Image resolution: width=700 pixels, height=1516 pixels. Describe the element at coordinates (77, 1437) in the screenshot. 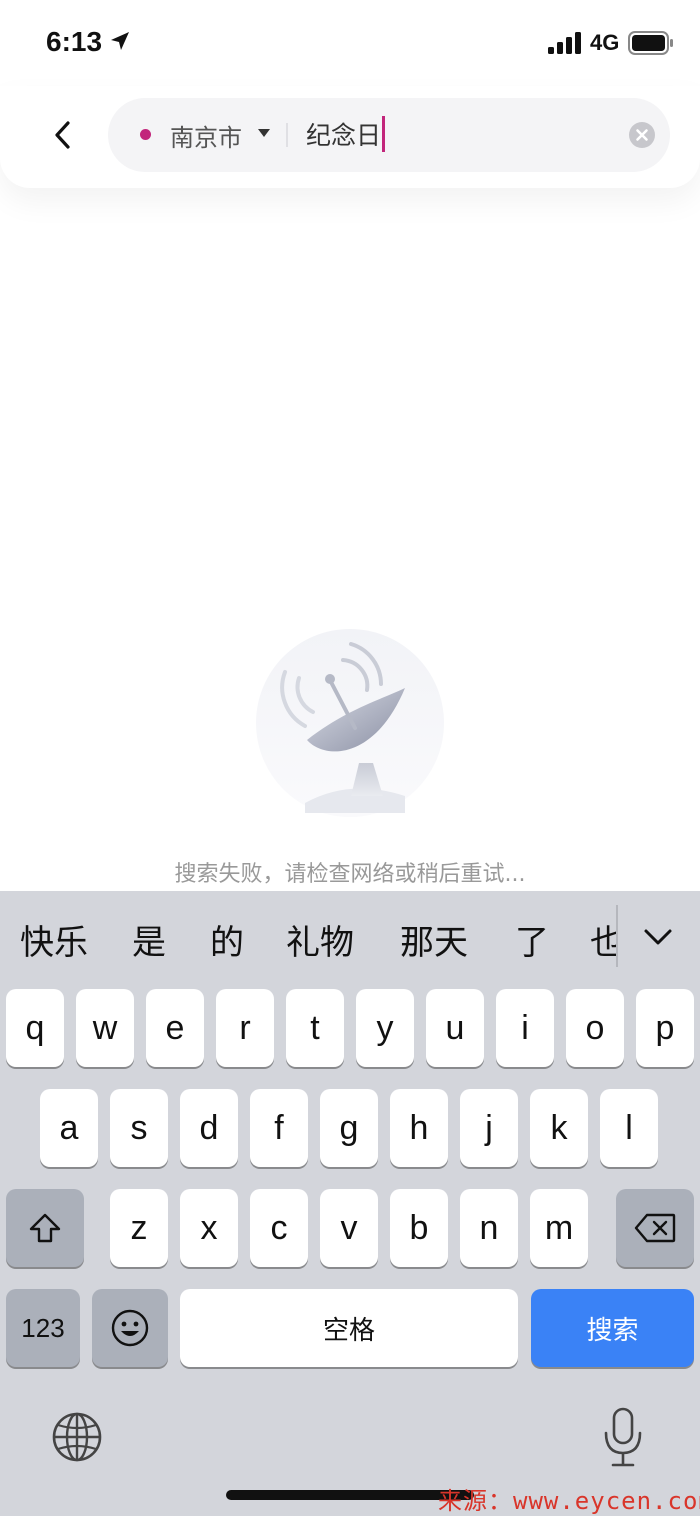

I see `globe-icon` at that location.